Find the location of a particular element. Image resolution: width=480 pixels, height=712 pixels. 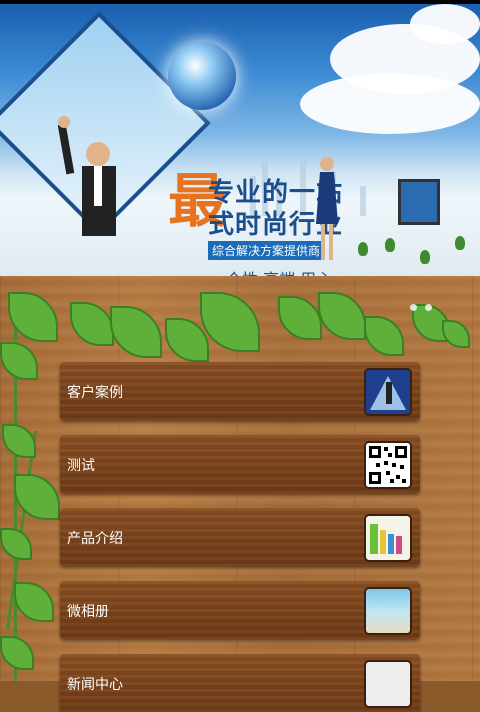

menu-item-label: 微相册 is located at coordinates (88, 612).